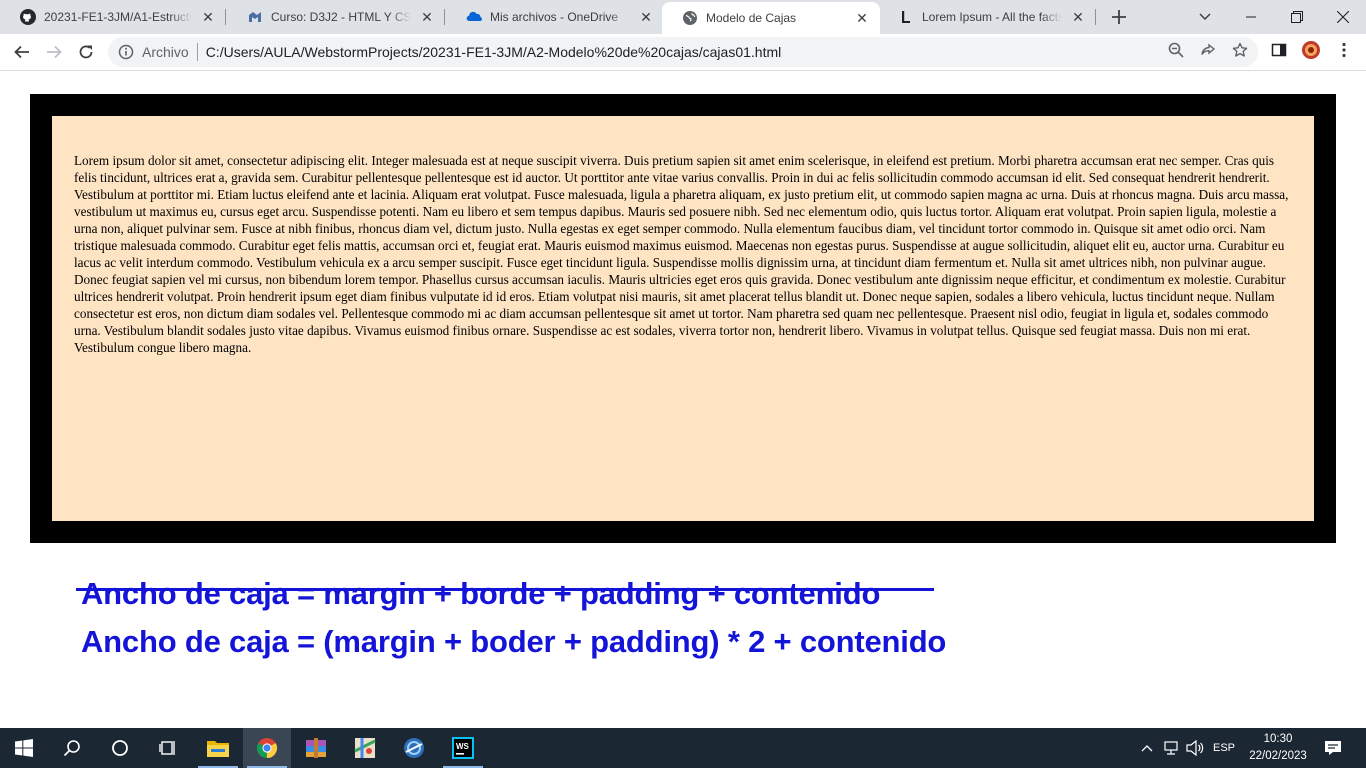 The image size is (1366, 768). I want to click on maps-icon, so click(365, 748).